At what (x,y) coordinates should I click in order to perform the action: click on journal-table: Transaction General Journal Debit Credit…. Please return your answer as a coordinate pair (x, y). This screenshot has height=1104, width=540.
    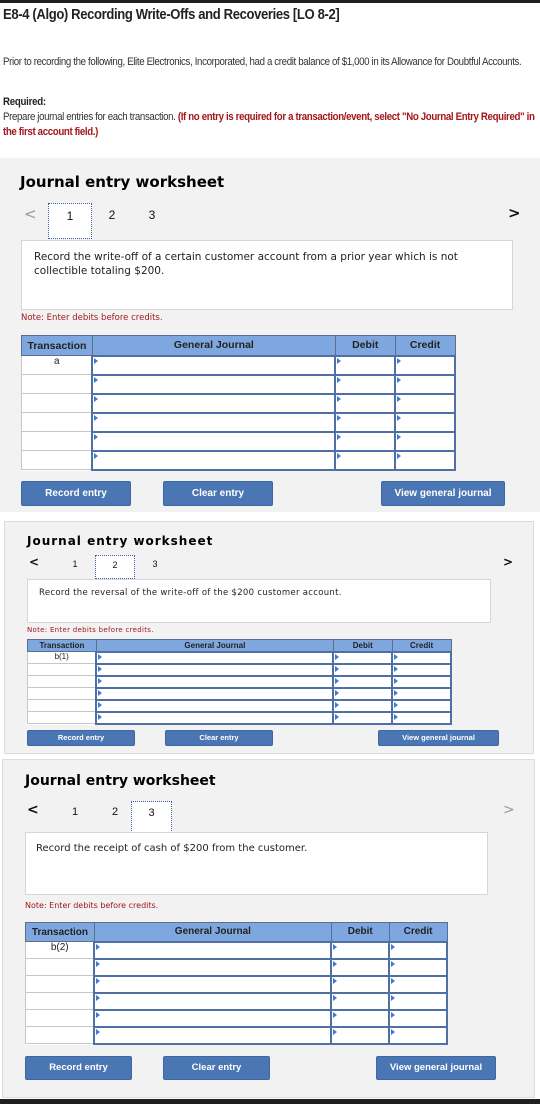
    Looking at the image, I should click on (239, 682).